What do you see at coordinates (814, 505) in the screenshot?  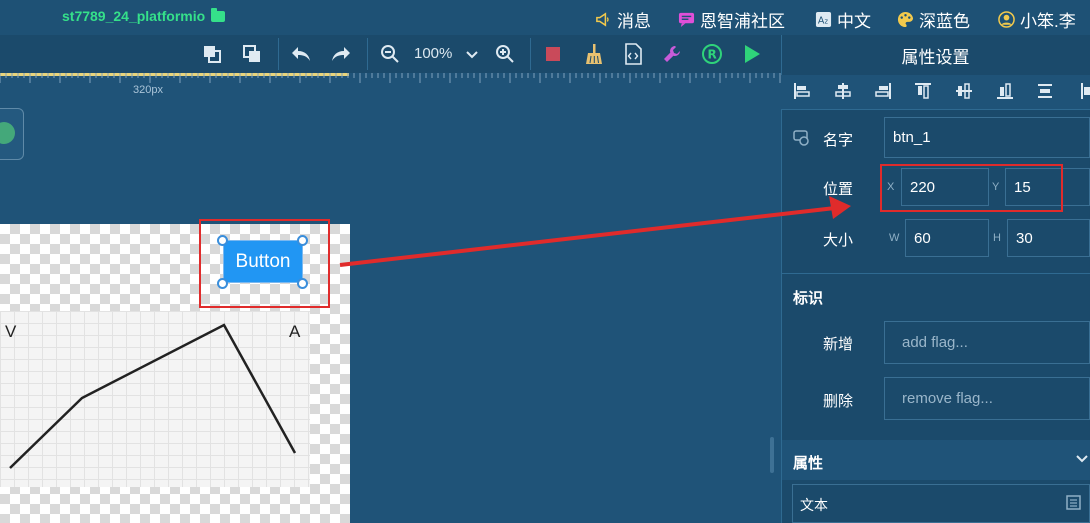 I see `text-property-label: 文本` at bounding box center [814, 505].